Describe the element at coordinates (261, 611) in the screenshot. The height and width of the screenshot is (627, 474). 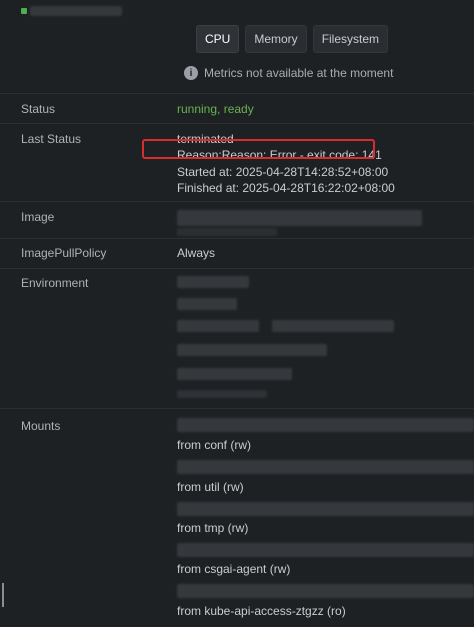
I see `mount-item: from kube-api-access-ztgzz (ro)` at that location.